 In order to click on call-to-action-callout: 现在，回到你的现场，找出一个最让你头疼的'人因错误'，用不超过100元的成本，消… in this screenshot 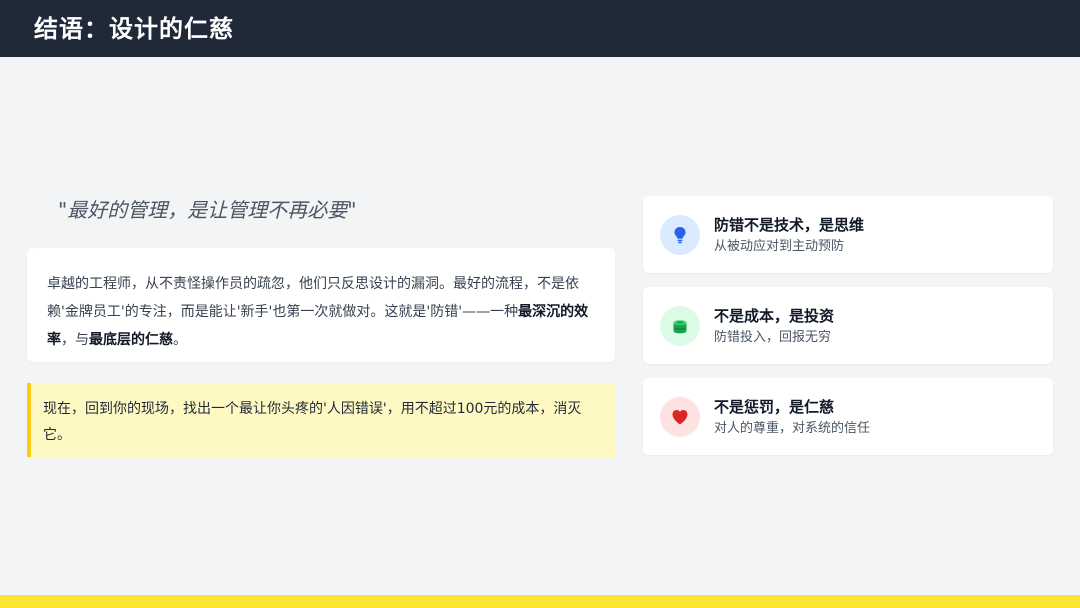, I will do `click(321, 420)`.